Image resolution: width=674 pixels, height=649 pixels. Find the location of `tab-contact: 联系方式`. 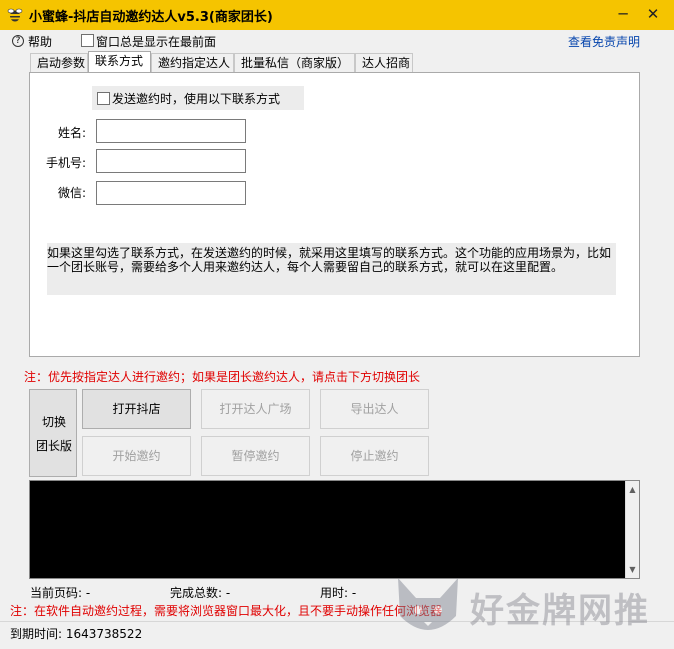

tab-contact: 联系方式 is located at coordinates (119, 62).